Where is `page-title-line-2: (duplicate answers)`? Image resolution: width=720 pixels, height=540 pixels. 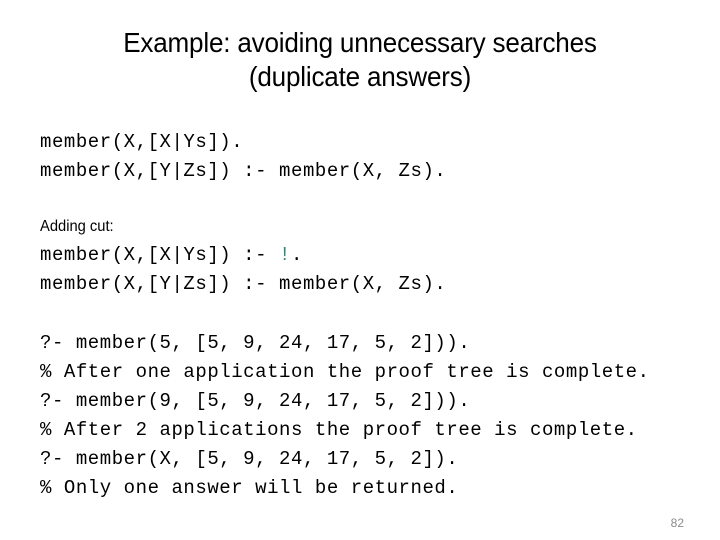
page-title-line-2: (duplicate answers) is located at coordinates (360, 76).